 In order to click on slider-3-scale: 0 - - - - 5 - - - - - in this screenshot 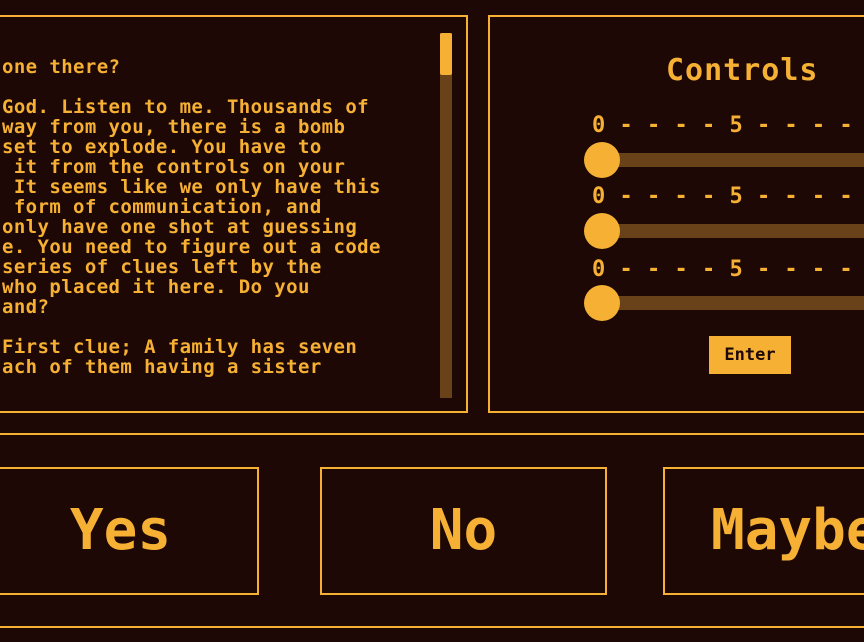, I will do `click(728, 269)`.